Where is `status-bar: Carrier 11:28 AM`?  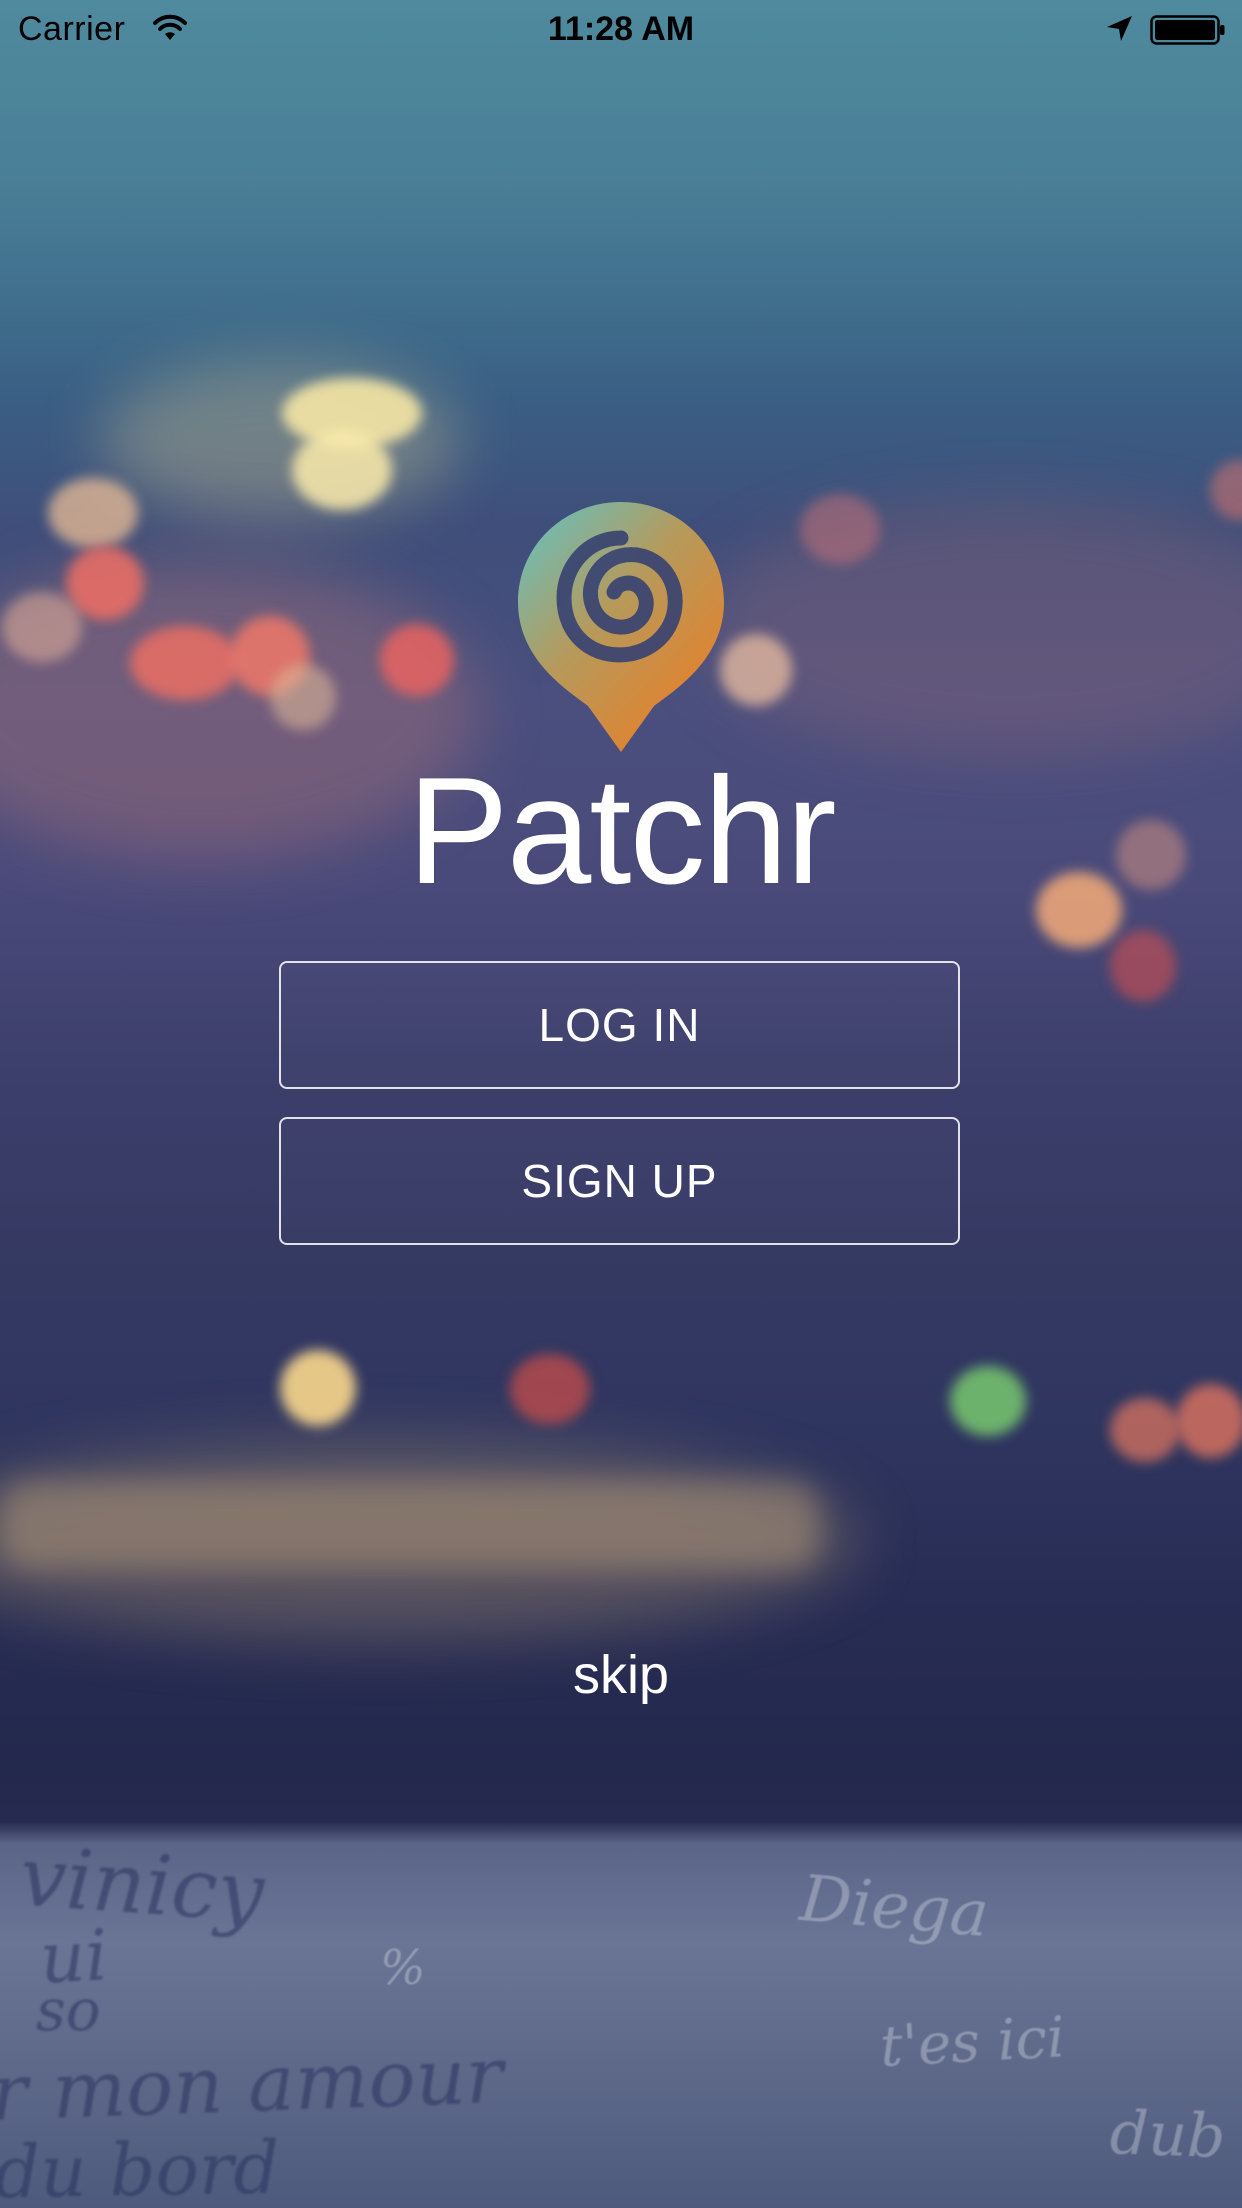
status-bar: Carrier 11:28 AM is located at coordinates (621, 30).